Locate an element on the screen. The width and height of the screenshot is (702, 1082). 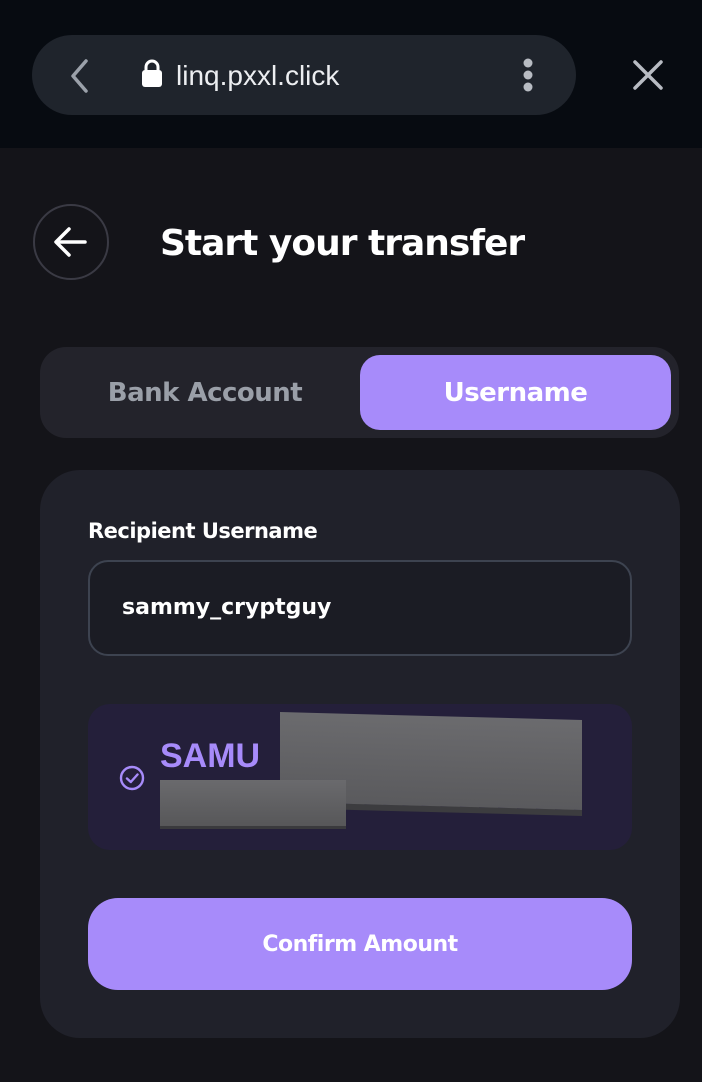
check-circle-icon is located at coordinates (132, 778).